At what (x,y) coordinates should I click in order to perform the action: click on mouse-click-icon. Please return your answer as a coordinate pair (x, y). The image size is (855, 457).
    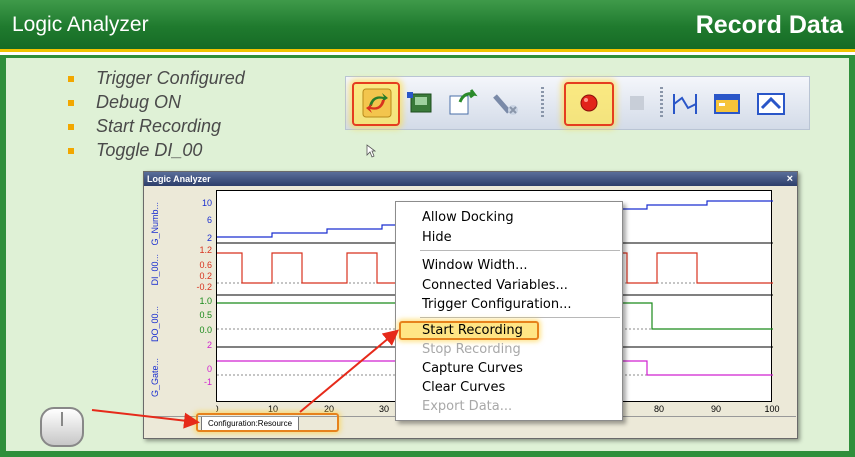
    Looking at the image, I should click on (62, 427).